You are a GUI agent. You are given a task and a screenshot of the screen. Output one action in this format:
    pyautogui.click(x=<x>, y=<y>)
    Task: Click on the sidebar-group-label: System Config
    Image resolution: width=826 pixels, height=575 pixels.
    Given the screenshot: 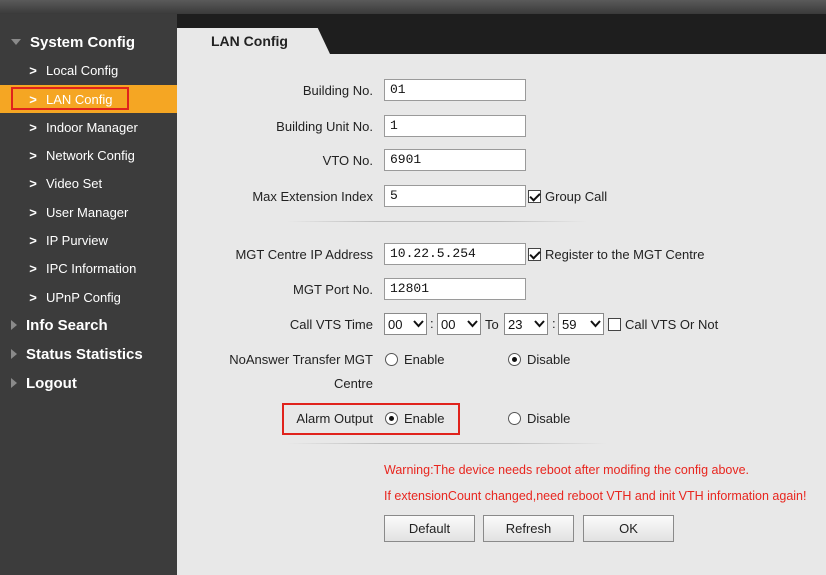 What is the action you would take?
    pyautogui.click(x=83, y=42)
    